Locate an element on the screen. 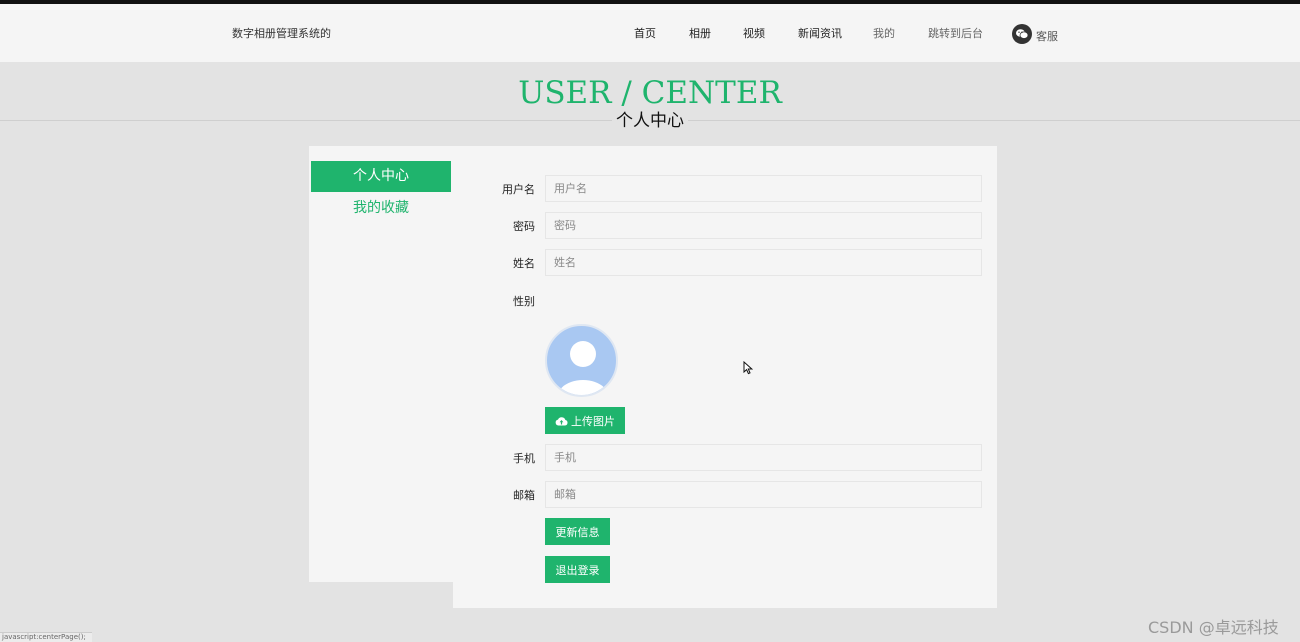 Image resolution: width=1300 pixels, height=642 pixels. page-title: USER / CENTER is located at coordinates (650, 93).